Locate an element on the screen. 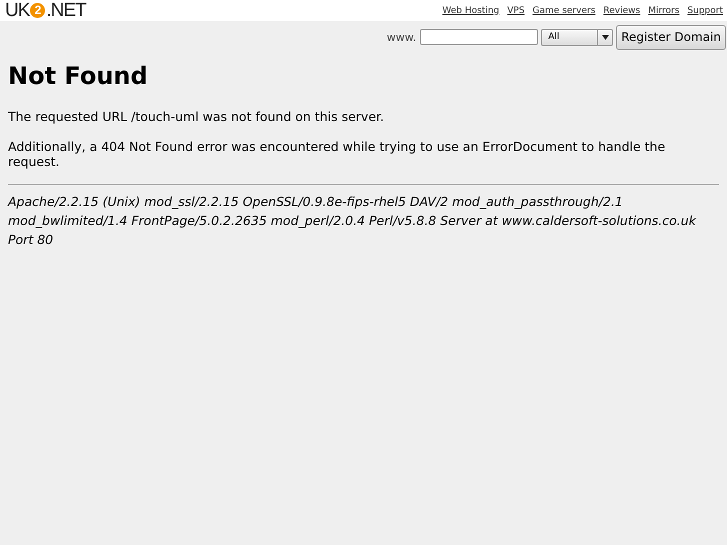  logo: UK 2 .NET is located at coordinates (45, 10).